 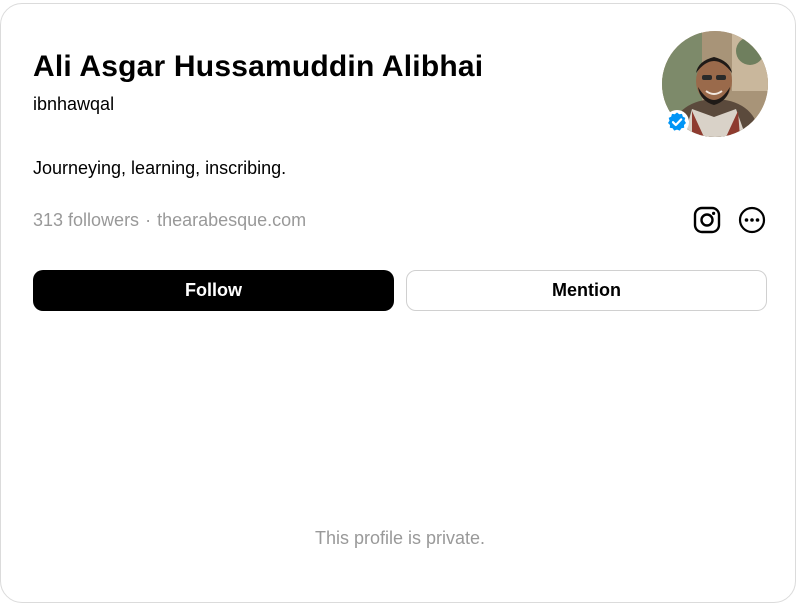 I want to click on website-link: thearabesque.com, so click(x=231, y=220).